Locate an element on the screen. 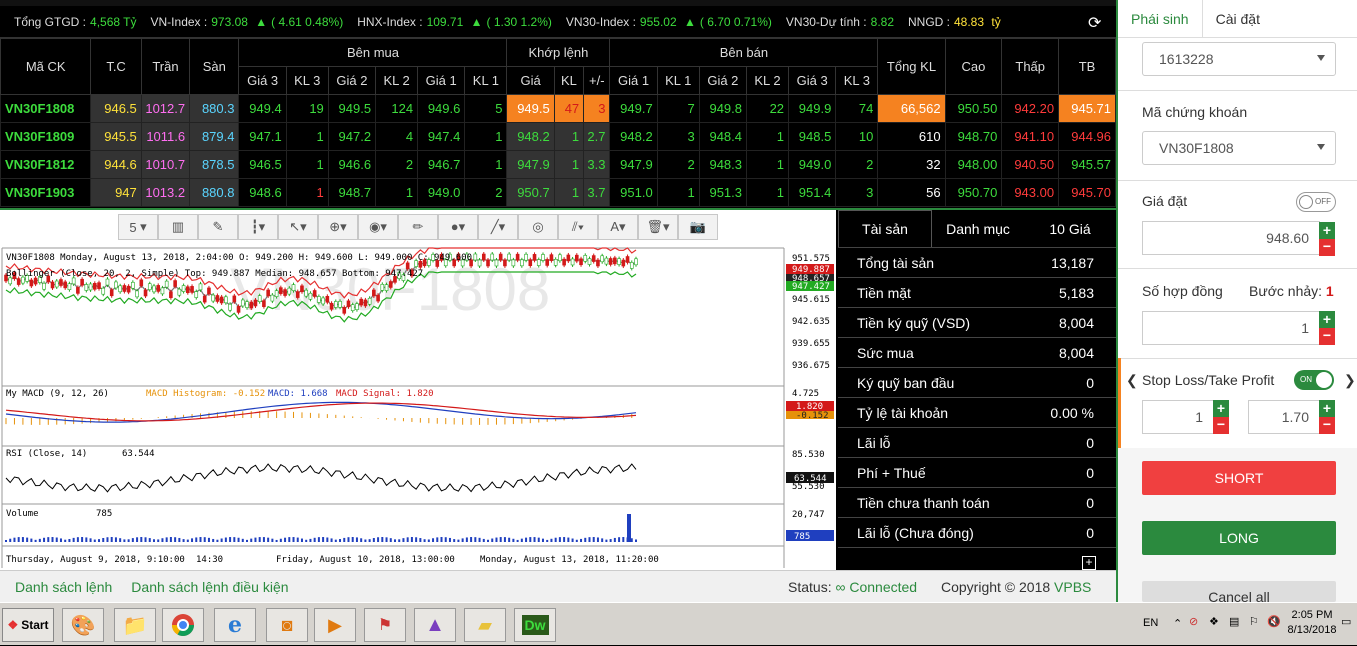 This screenshot has height=646, width=1357. text-icon: A▾ is located at coordinates (618, 227).